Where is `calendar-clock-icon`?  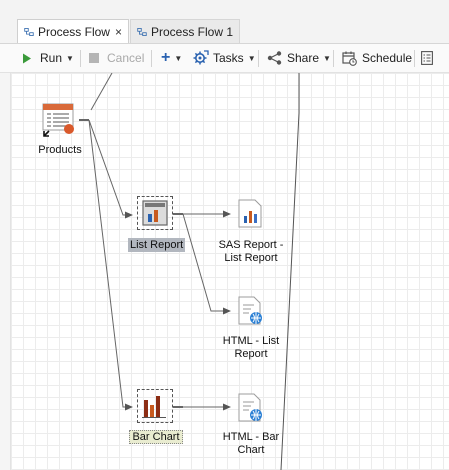
calendar-clock-icon is located at coordinates (349, 58).